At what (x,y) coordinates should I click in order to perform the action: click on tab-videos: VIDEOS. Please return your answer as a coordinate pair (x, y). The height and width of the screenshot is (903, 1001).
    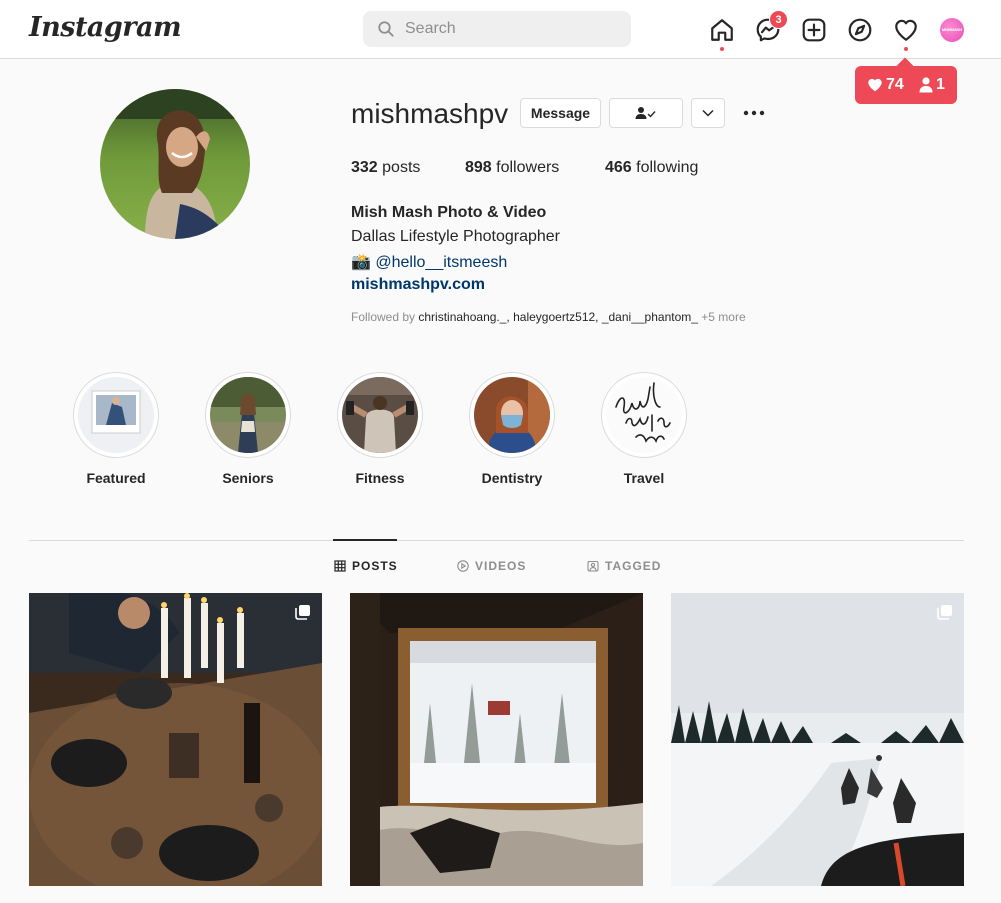
    Looking at the image, I should click on (491, 566).